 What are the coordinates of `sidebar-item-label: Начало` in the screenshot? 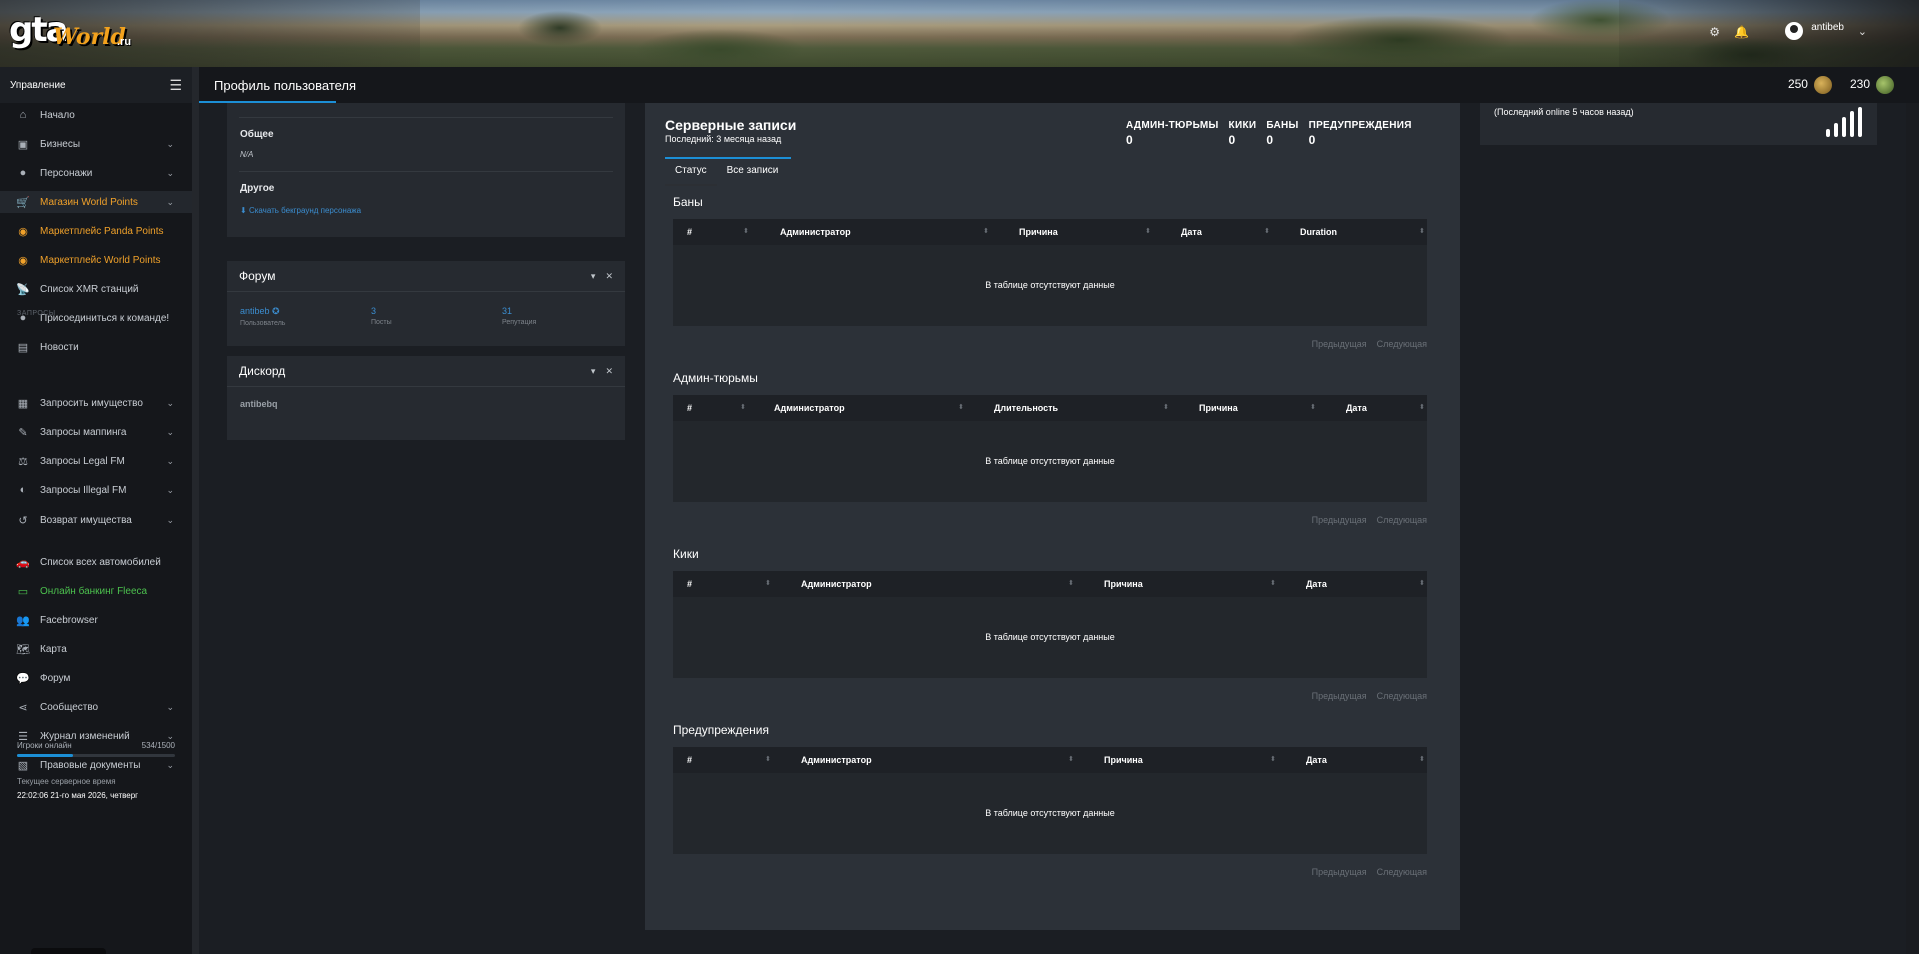 It's located at (57, 115).